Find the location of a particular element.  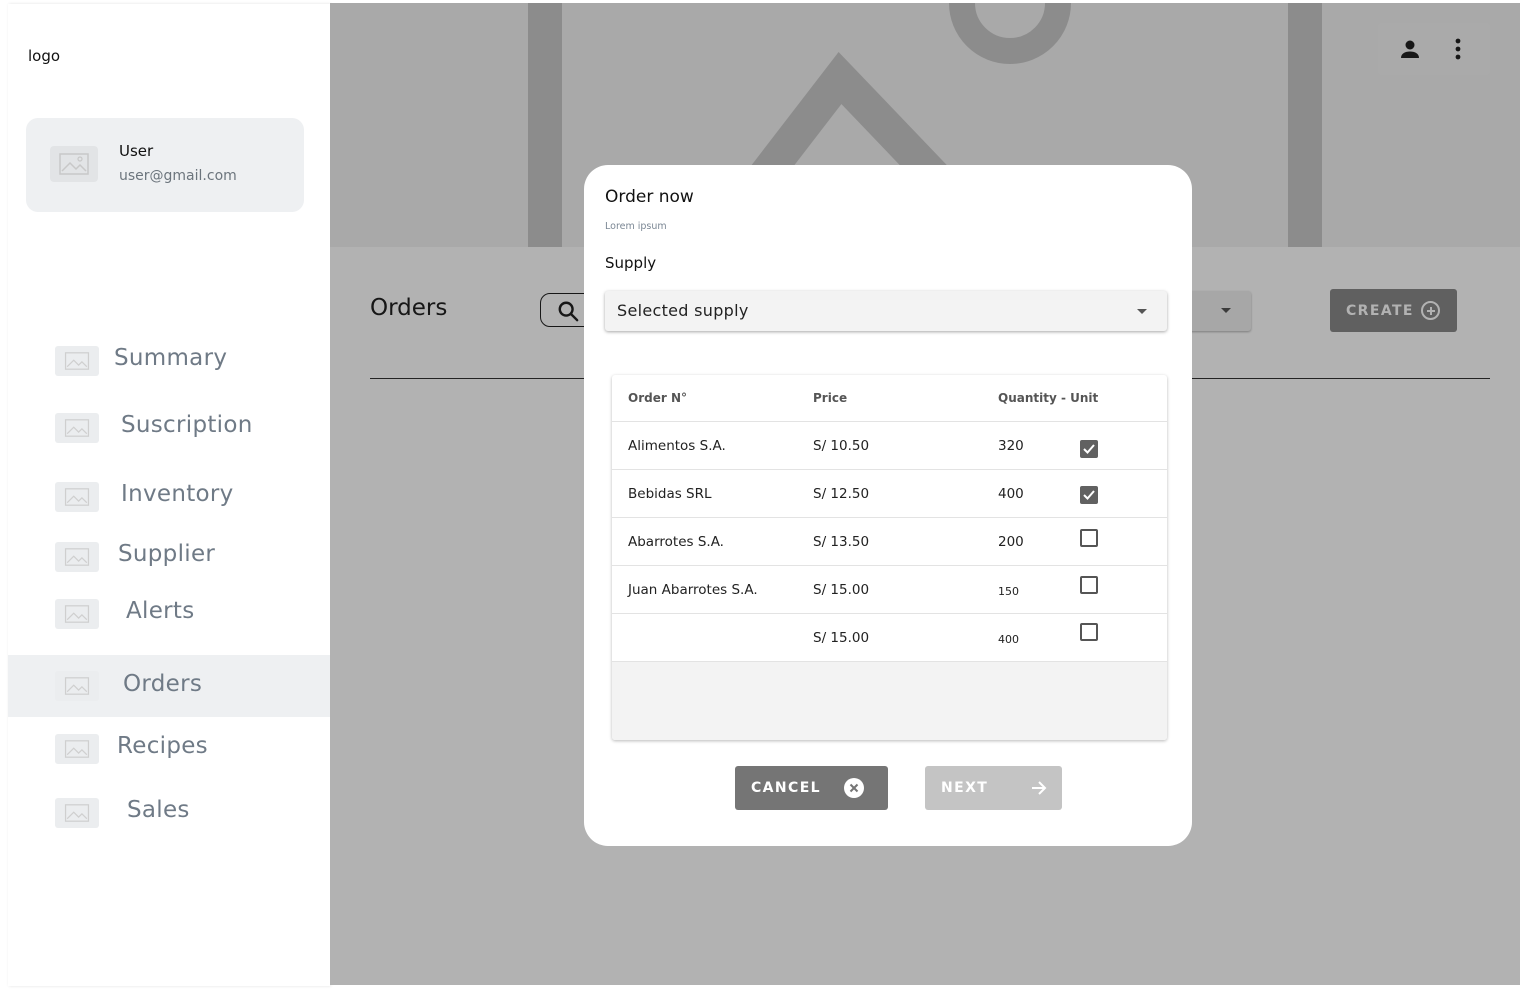

table-row: Juan Abarrotes S.A. S/ 15.00 150 is located at coordinates (889, 590).